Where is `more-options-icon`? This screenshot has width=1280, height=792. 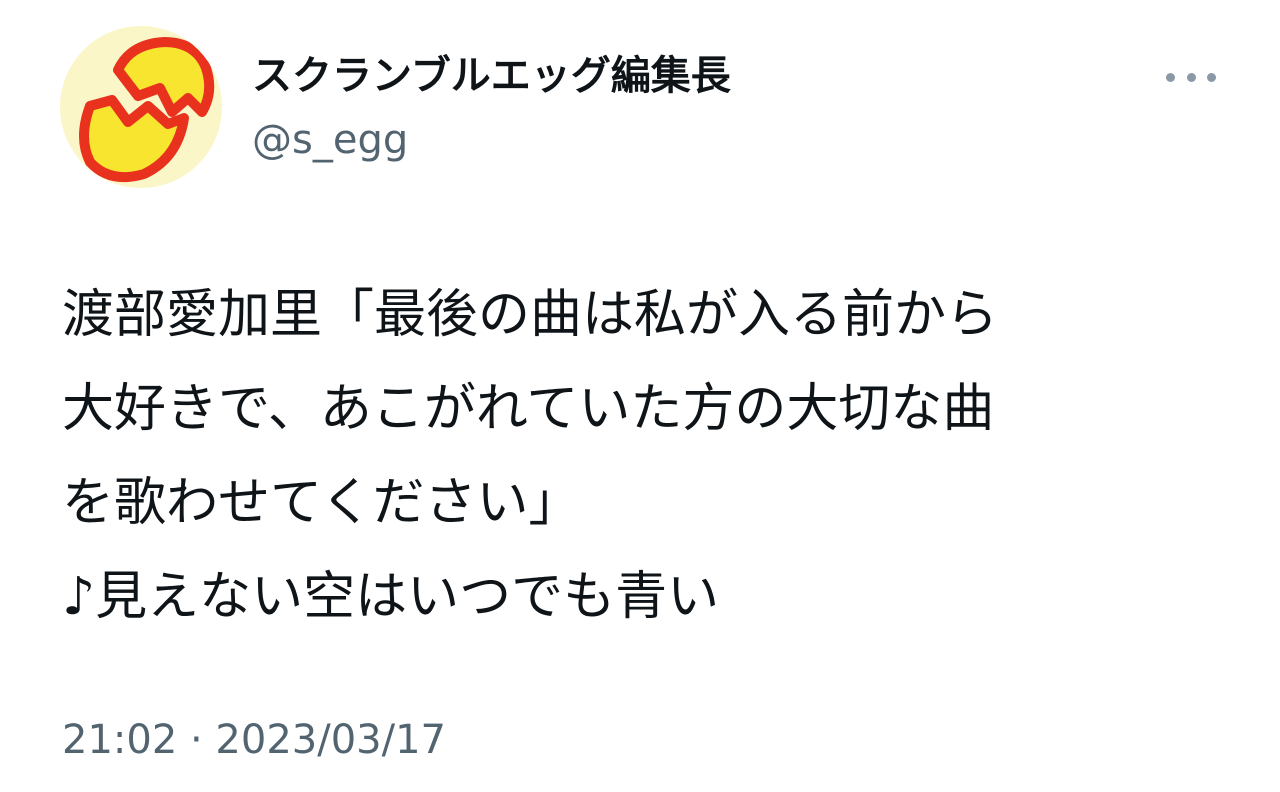 more-options-icon is located at coordinates (1191, 77).